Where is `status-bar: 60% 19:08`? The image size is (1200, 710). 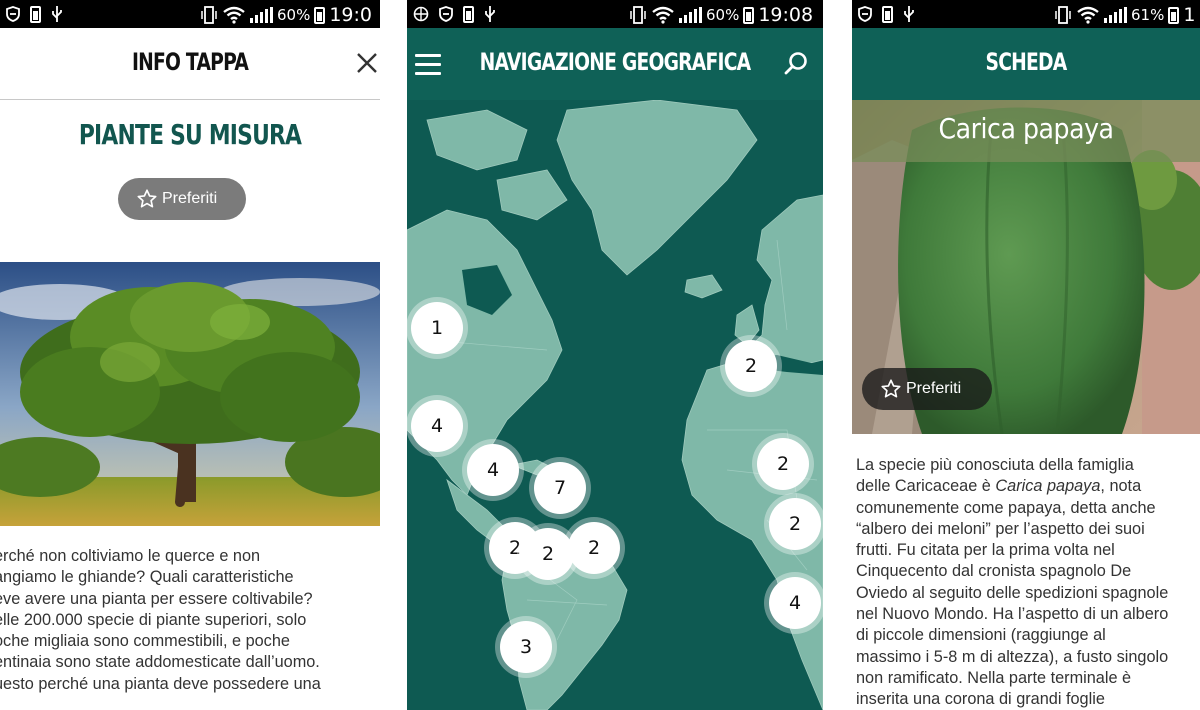 status-bar: 60% 19:08 is located at coordinates (615, 14).